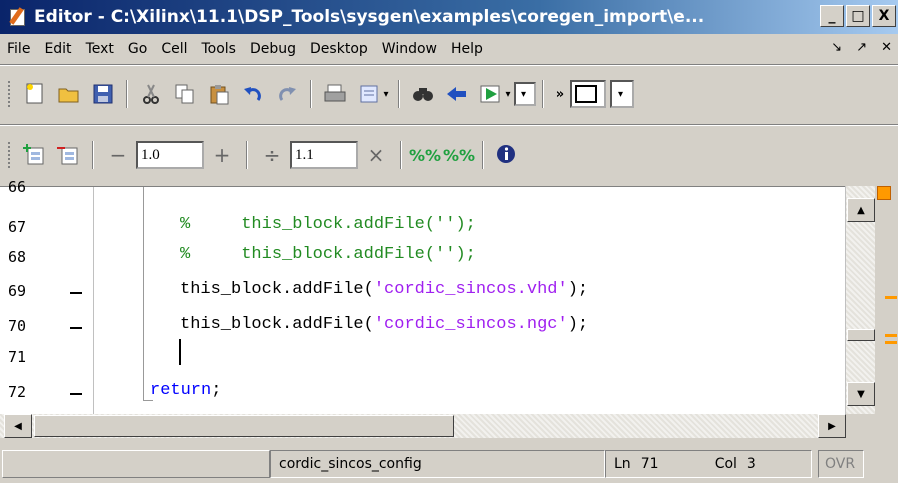 The width and height of the screenshot is (898, 483). What do you see at coordinates (622, 463) in the screenshot?
I see `ln-label: Ln` at bounding box center [622, 463].